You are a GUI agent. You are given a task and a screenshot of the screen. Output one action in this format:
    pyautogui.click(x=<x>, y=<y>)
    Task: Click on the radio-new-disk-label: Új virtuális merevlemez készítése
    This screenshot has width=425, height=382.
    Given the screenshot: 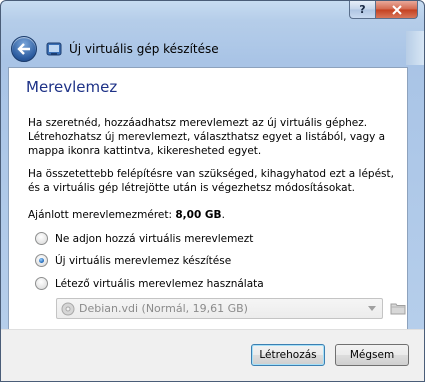 What is the action you would take?
    pyautogui.click(x=143, y=260)
    